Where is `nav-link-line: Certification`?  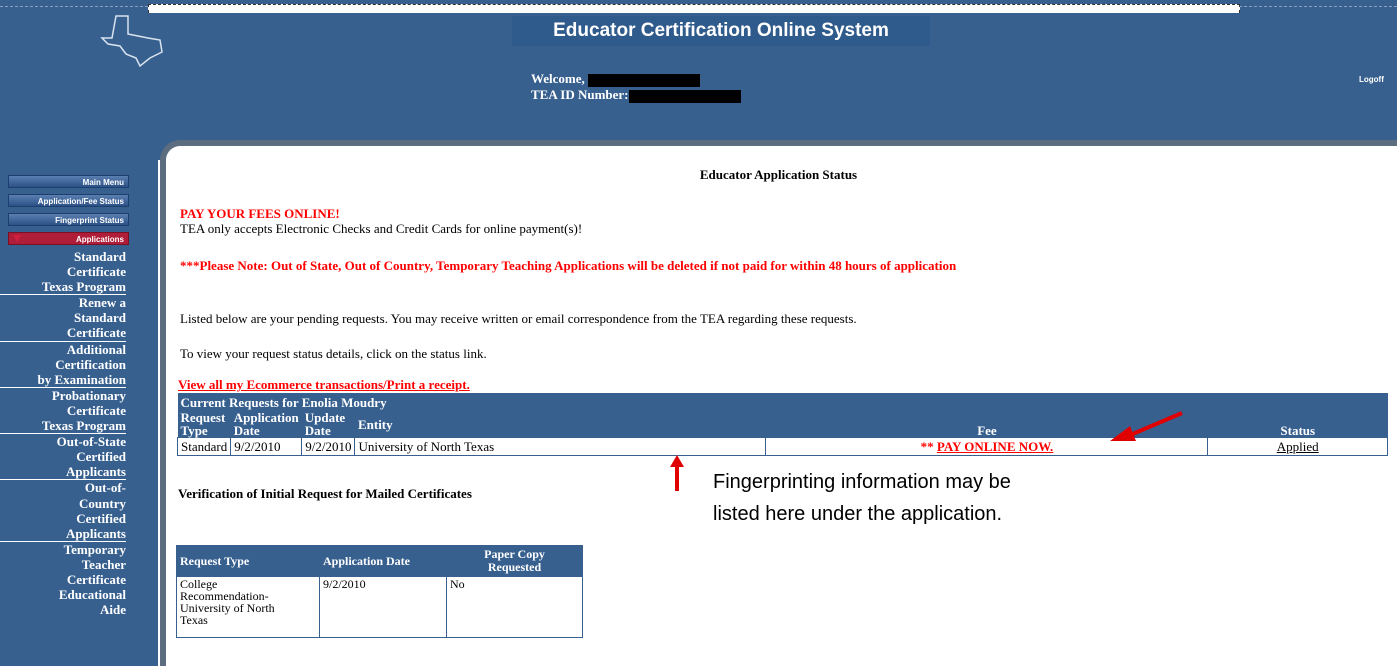 nav-link-line: Certification is located at coordinates (63, 364).